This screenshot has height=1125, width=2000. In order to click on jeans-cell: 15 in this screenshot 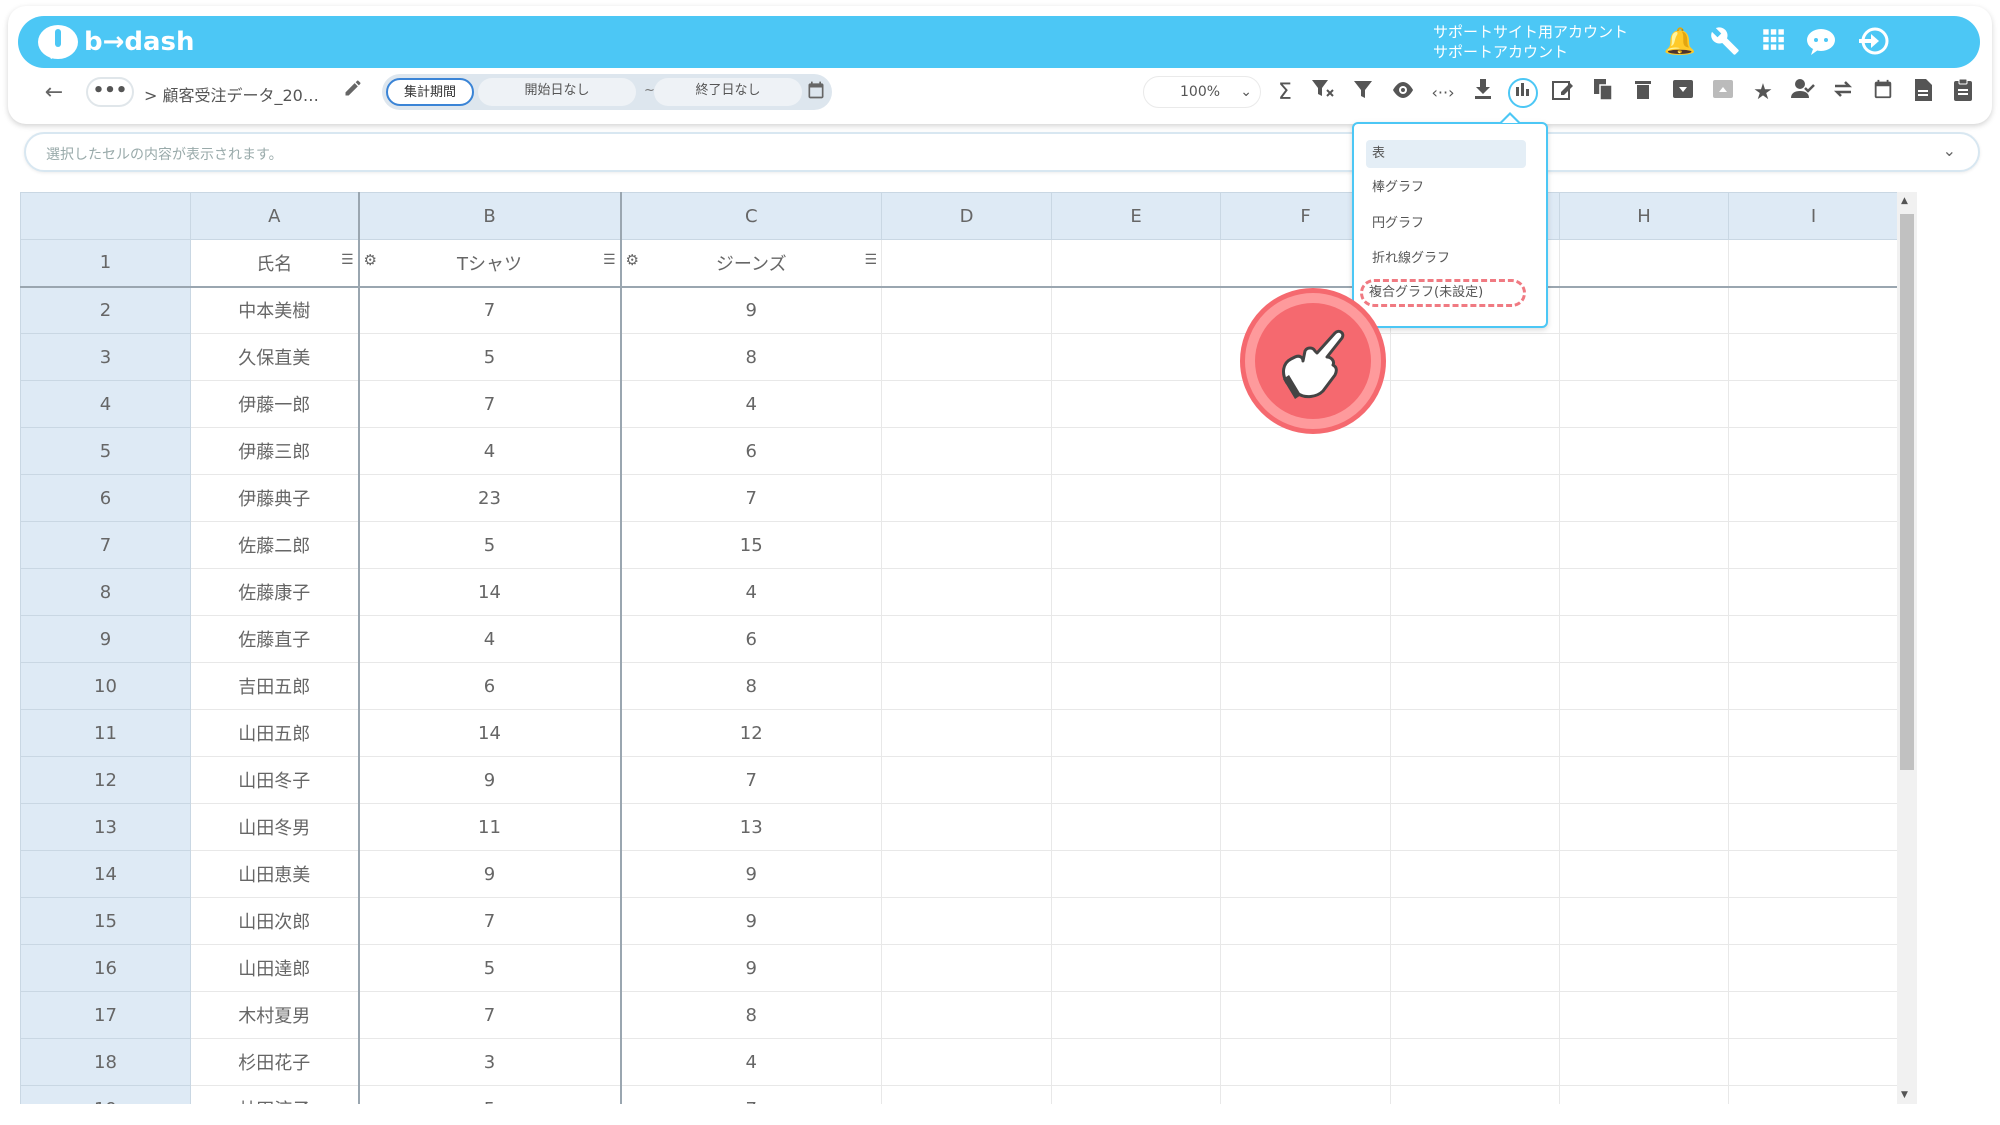, I will do `click(751, 545)`.